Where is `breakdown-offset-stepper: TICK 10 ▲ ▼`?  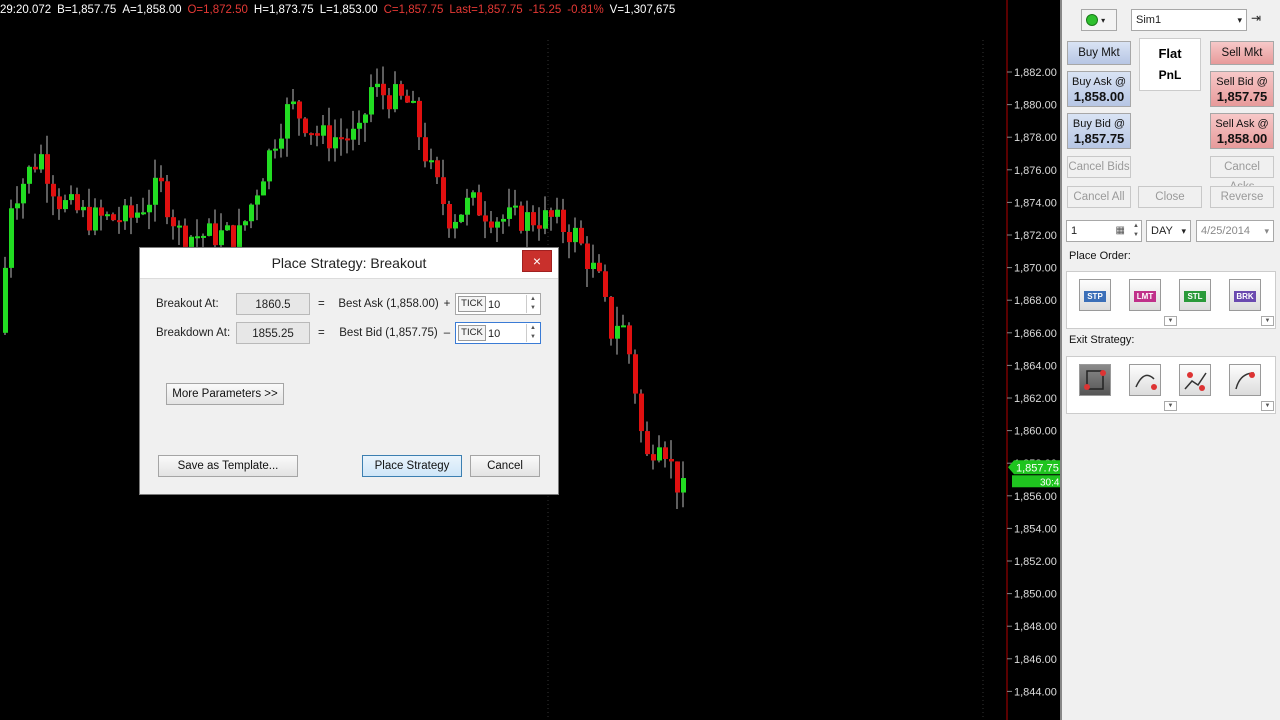
breakdown-offset-stepper: TICK 10 ▲ ▼ is located at coordinates (498, 333).